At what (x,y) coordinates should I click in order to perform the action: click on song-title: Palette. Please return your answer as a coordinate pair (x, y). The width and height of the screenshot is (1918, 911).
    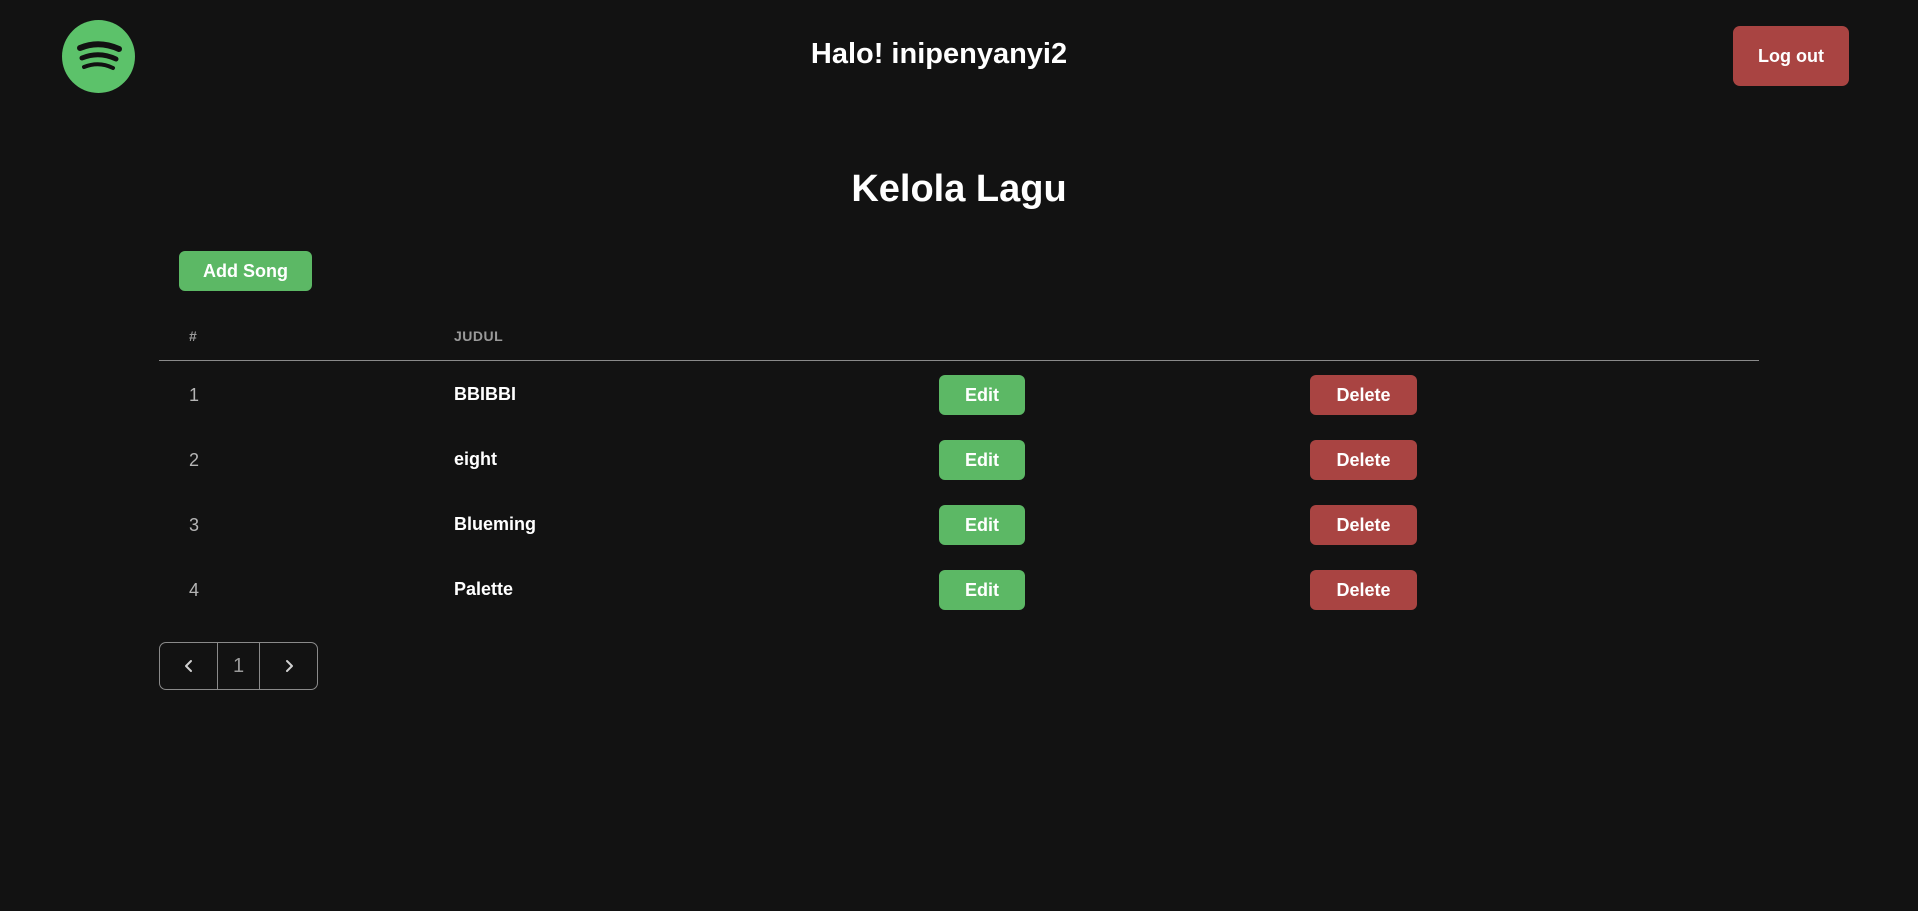
    Looking at the image, I should click on (484, 589).